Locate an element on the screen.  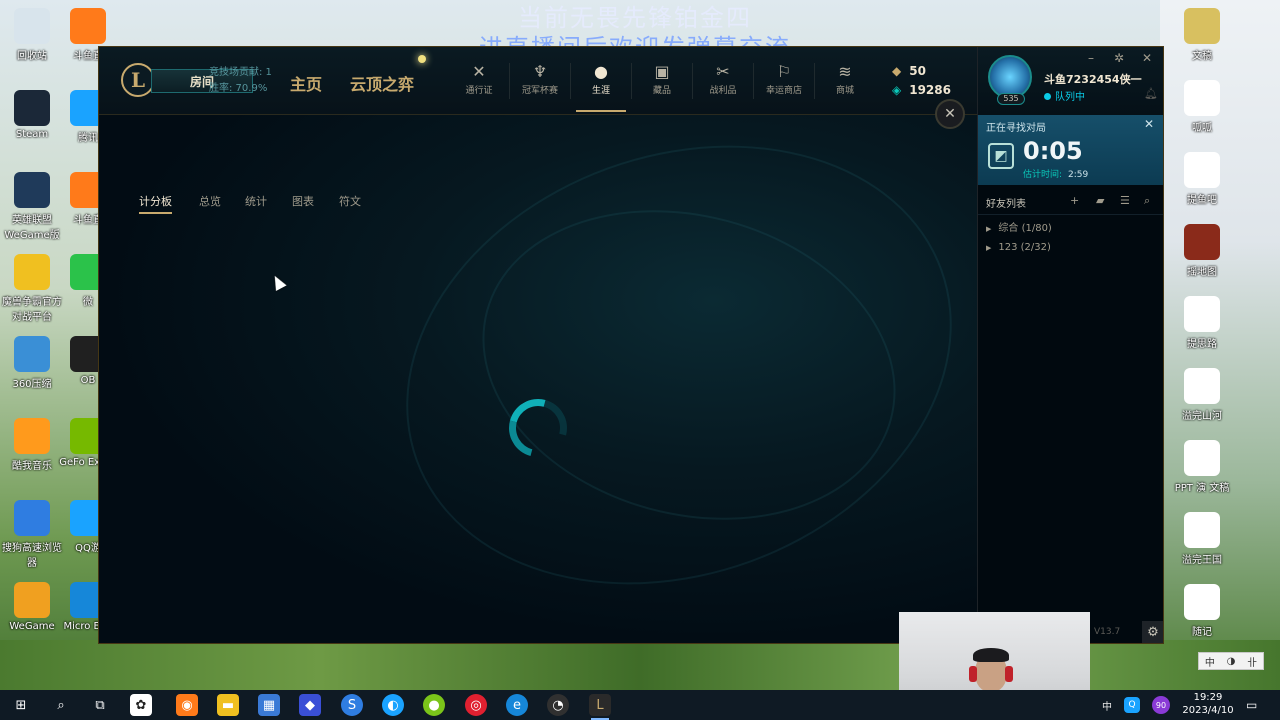
desktop-icon: 魔兽争霸官方对战平台 is located at coordinates (32, 288).